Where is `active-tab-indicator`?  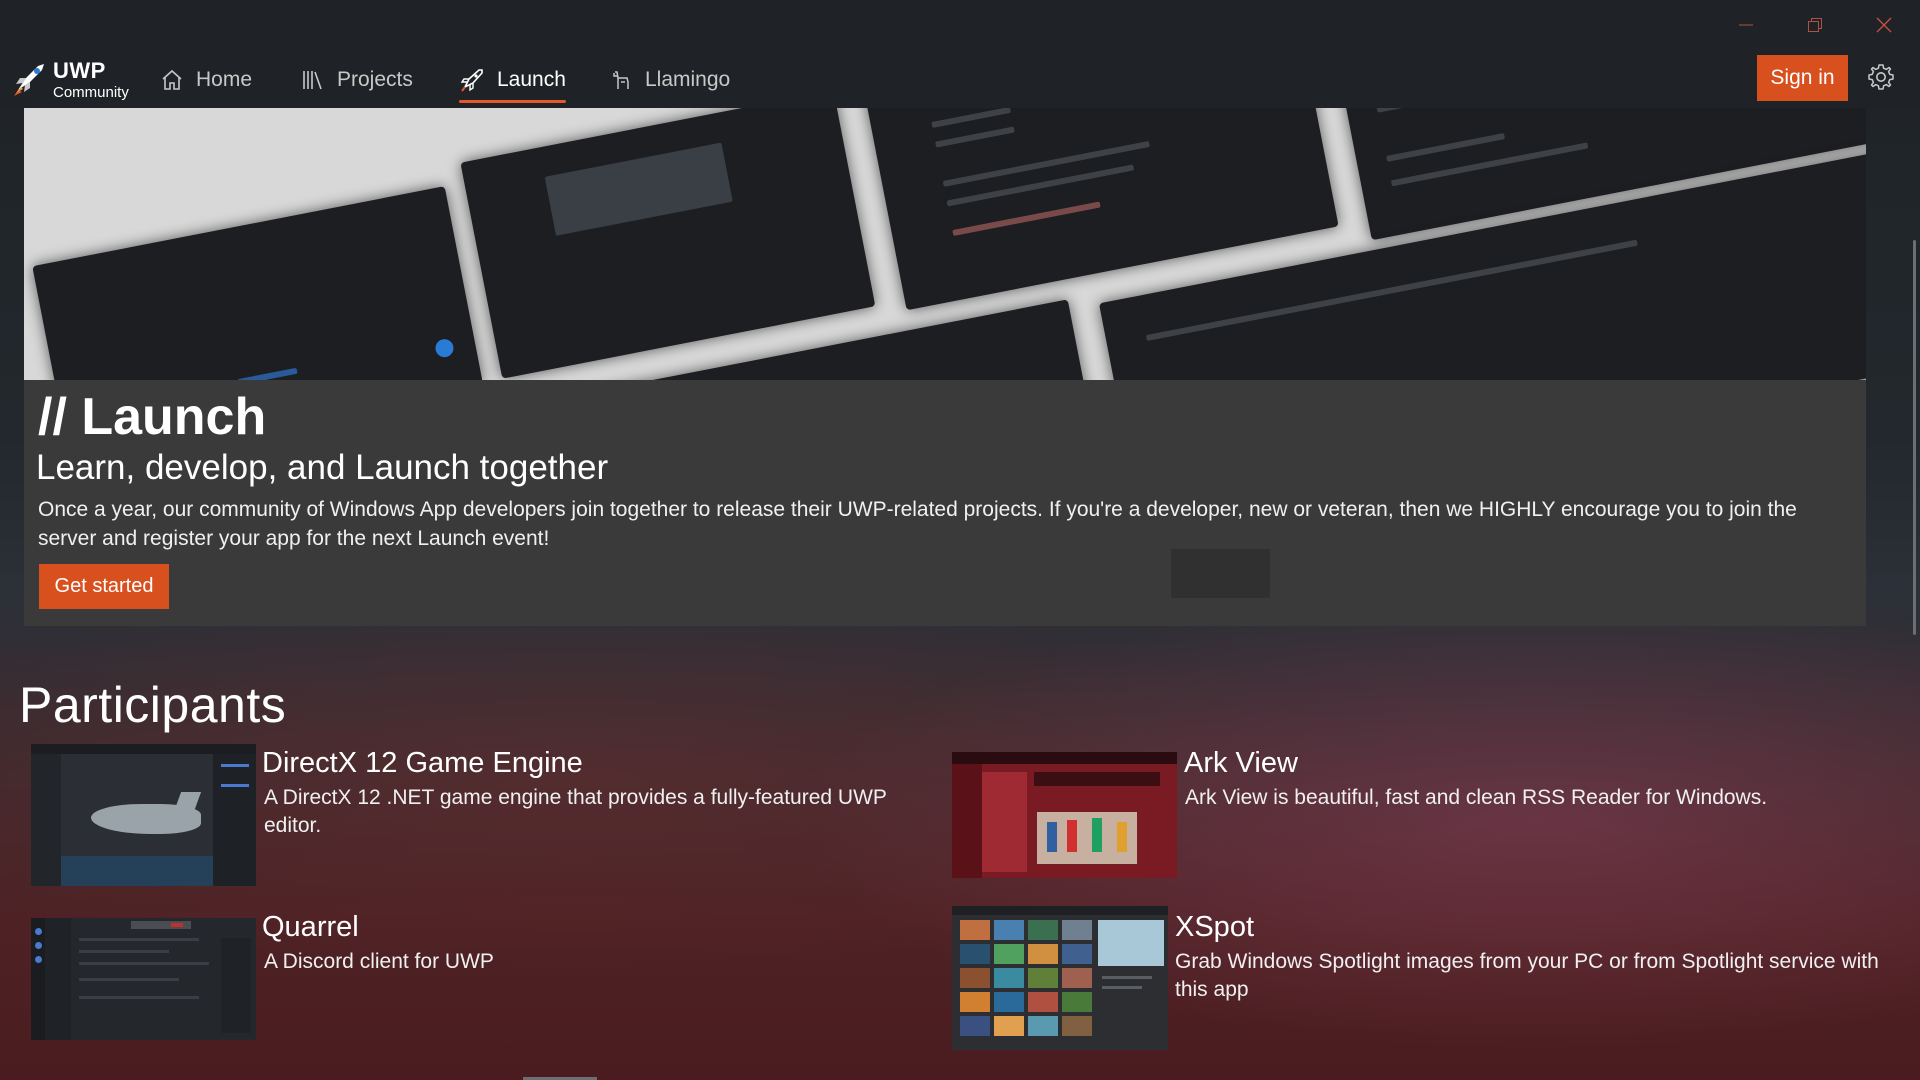
active-tab-indicator is located at coordinates (512, 101).